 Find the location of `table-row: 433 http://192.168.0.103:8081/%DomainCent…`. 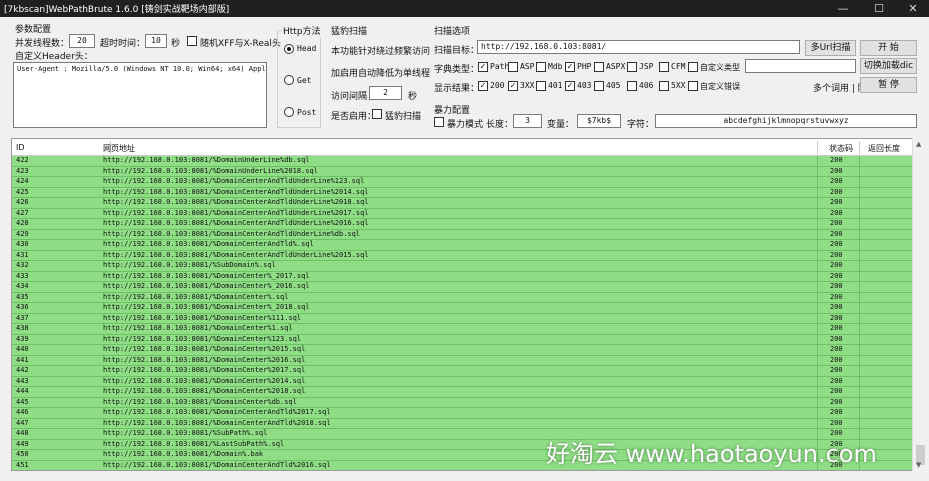

table-row: 433 http://192.168.0.103:8081/%DomainCent… is located at coordinates (464, 276).